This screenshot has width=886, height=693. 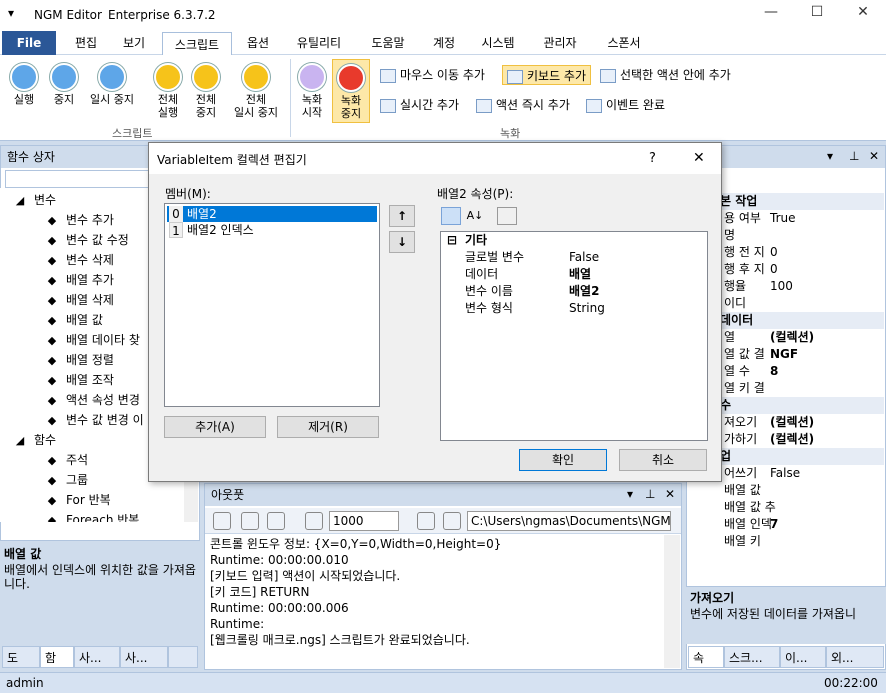 I want to click on menu-account: 계정, so click(x=444, y=43).